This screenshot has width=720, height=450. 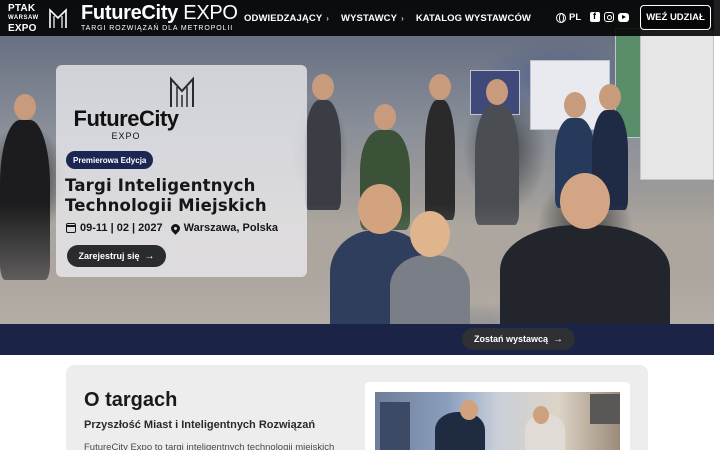 I want to click on brand-name-bold: FutureCity, so click(x=130, y=13).